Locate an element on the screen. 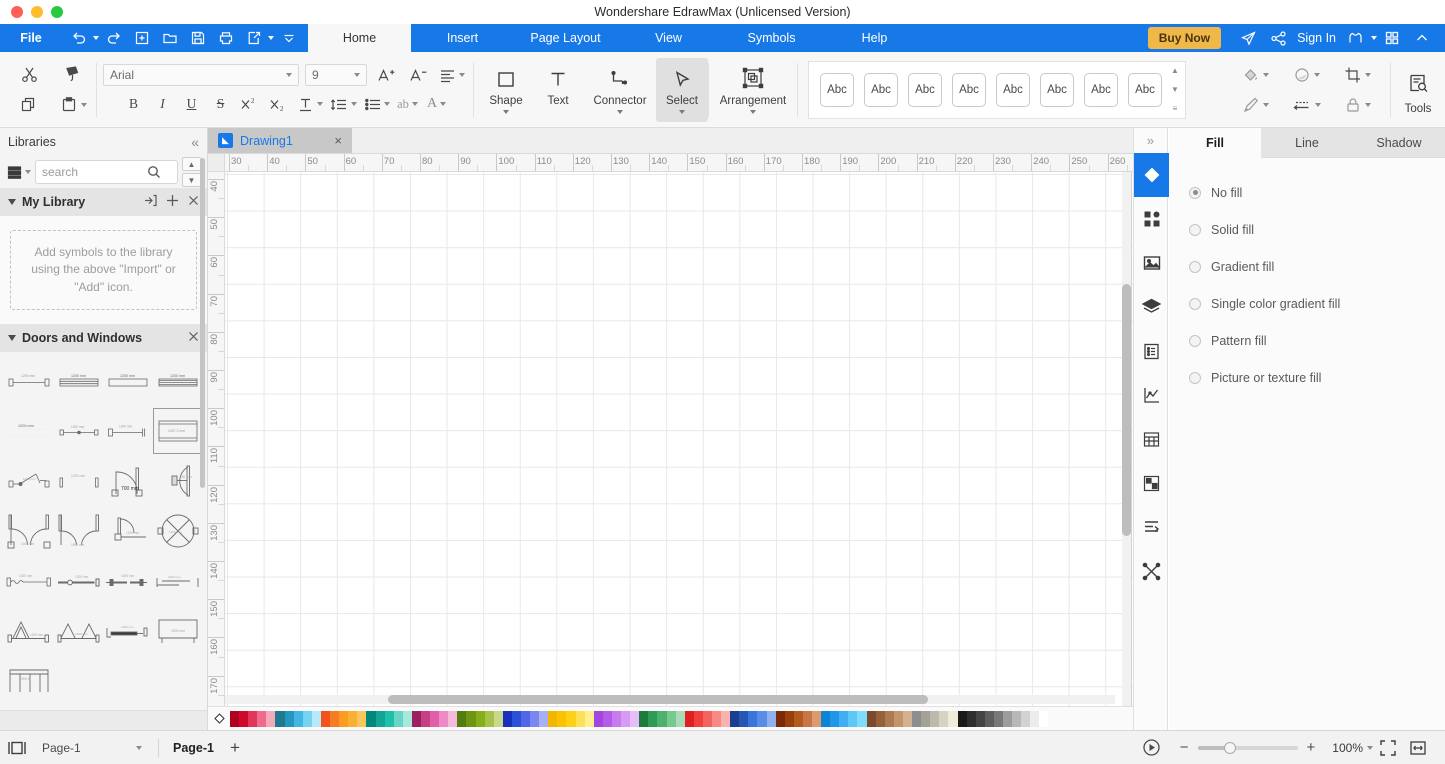 Image resolution: width=1445 pixels, height=764 pixels. vertical-ruler: 40 50 60 70 80 90 100 110 120 130 140 150 160 170 is located at coordinates (216, 451).